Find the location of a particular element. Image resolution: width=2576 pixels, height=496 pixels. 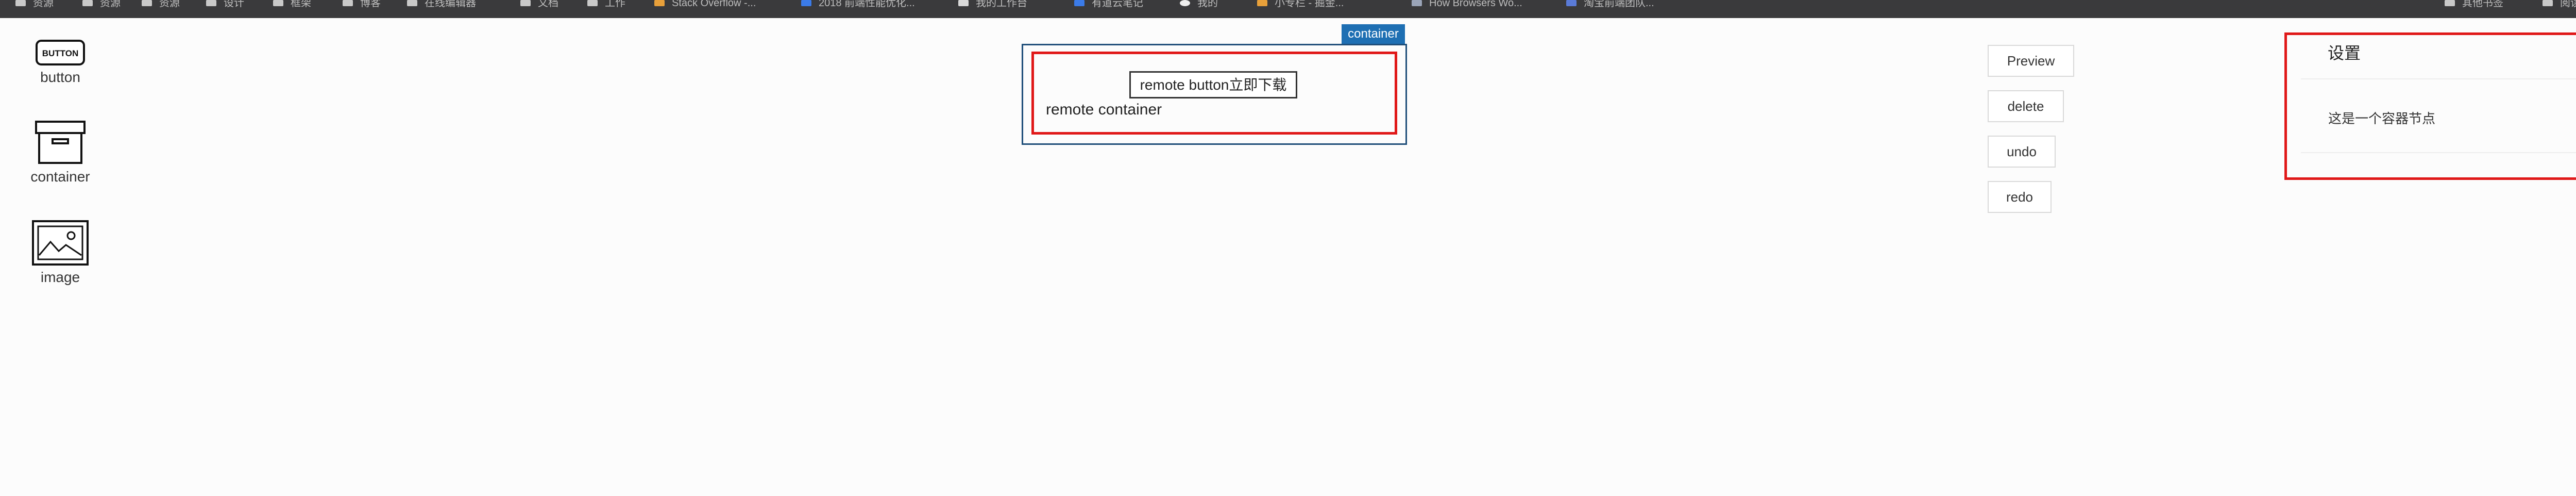

palette-label-button: button is located at coordinates (60, 77).